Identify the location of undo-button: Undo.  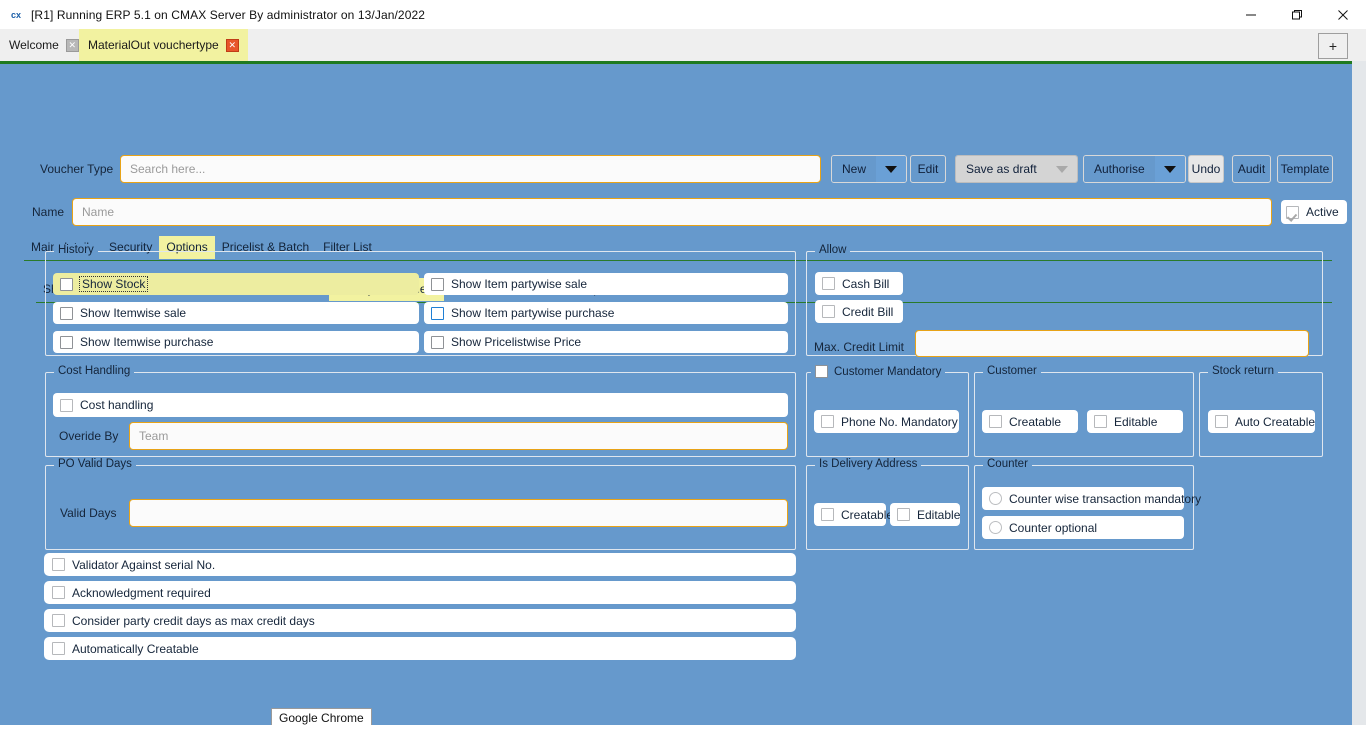
(1206, 169).